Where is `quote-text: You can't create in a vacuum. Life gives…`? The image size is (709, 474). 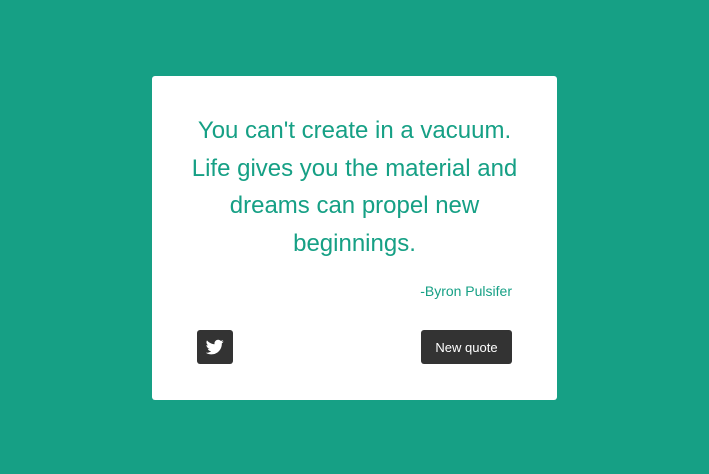 quote-text: You can't create in a vacuum. Life gives… is located at coordinates (354, 187).